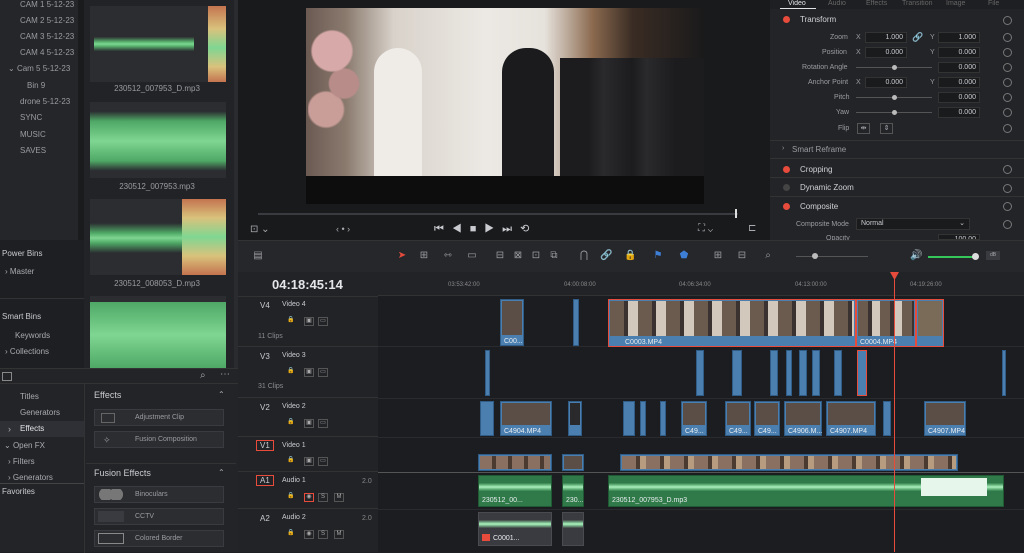 The width and height of the screenshot is (1024, 553). Describe the element at coordinates (959, 37) in the screenshot. I see `zoom-y-input: 1.000` at that location.